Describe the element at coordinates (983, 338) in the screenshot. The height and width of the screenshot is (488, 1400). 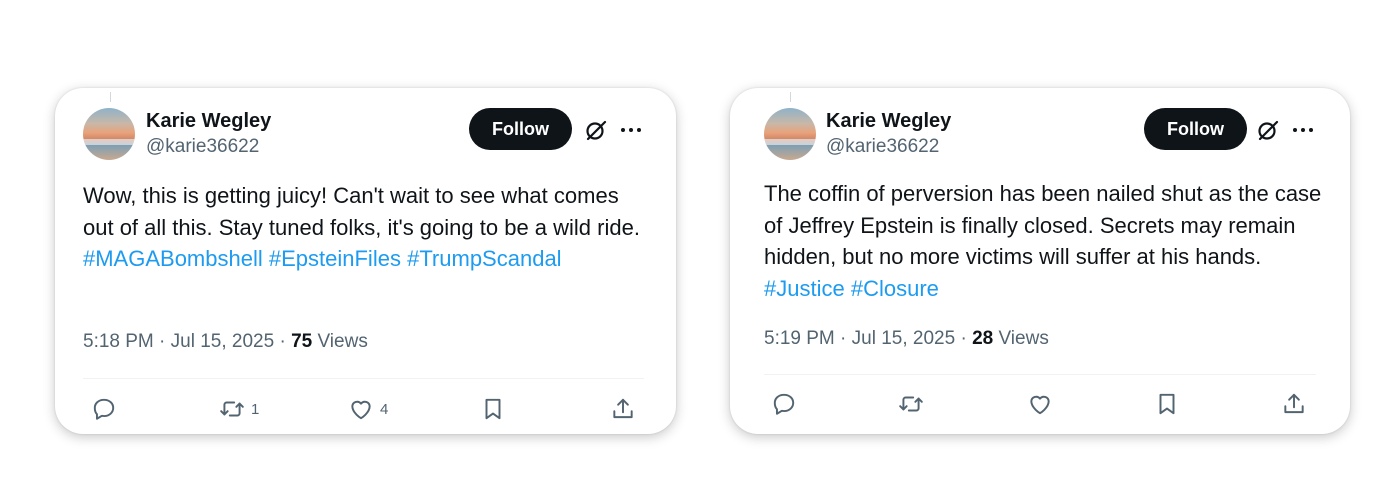
I see `views-count: 28` at that location.